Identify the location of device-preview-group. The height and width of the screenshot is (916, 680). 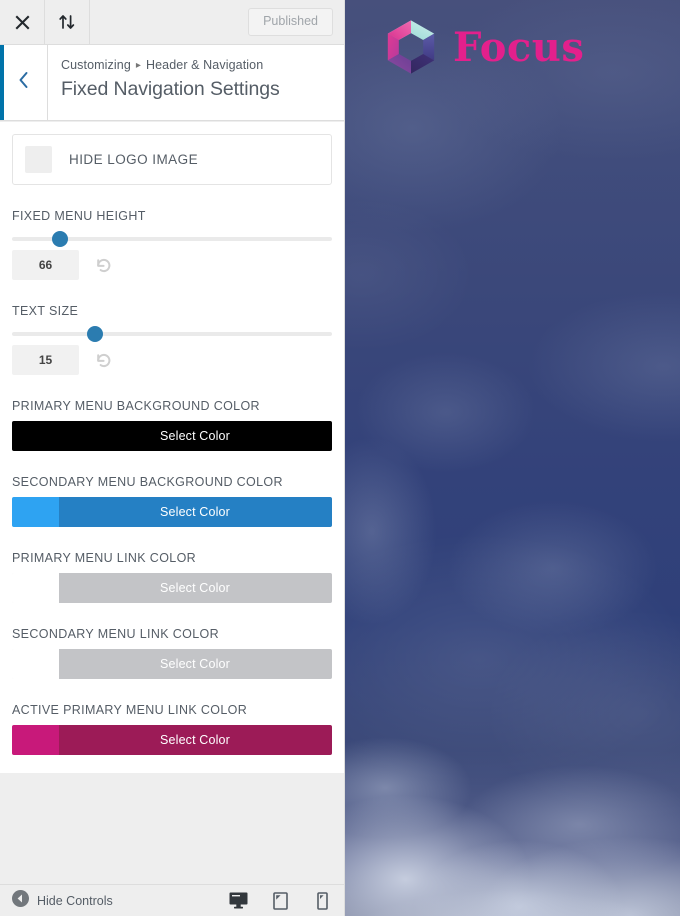
(280, 901).